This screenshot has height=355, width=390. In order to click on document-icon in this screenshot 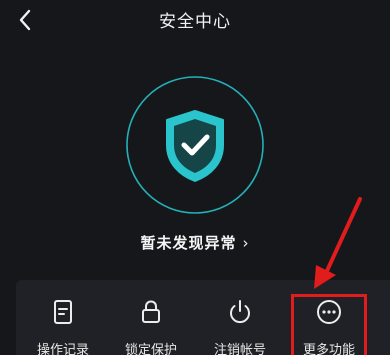, I will do `click(63, 312)`.